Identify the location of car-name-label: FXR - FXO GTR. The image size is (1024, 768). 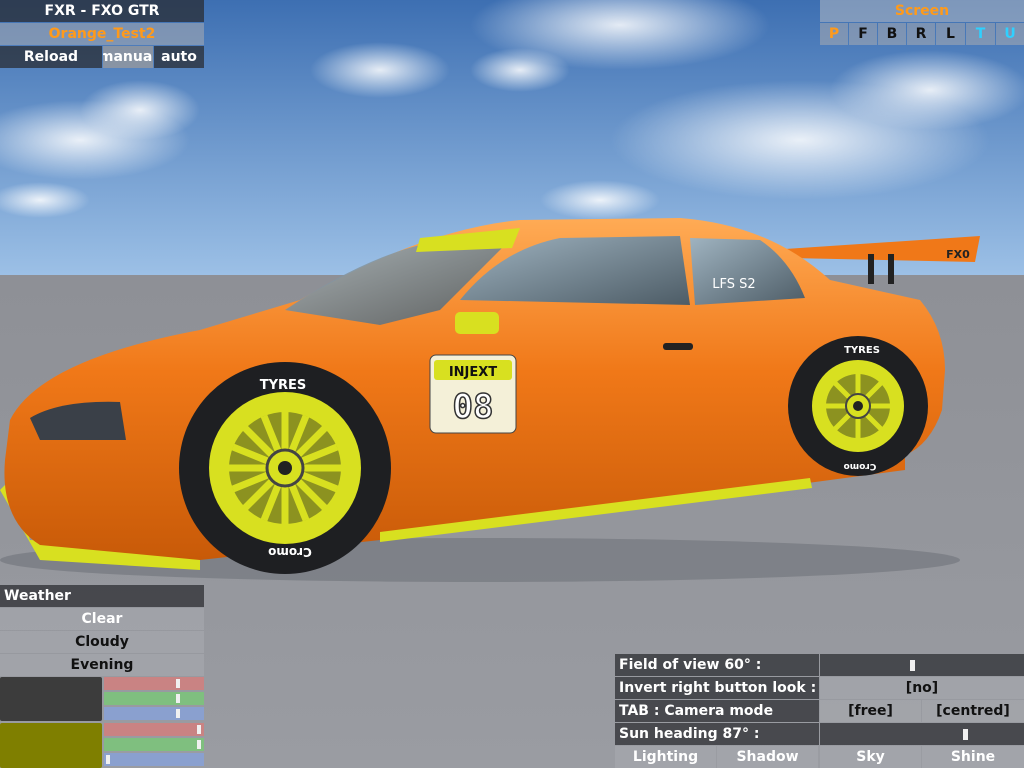
(102, 11).